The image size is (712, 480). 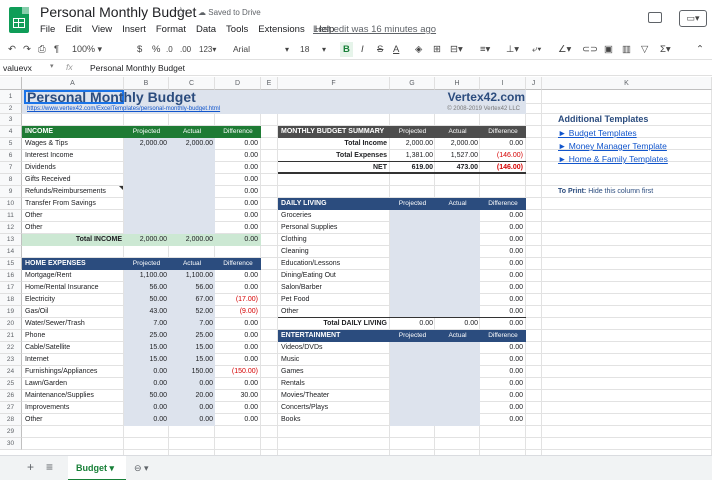 What do you see at coordinates (42, 49) in the screenshot?
I see `print-icon: ⎙` at bounding box center [42, 49].